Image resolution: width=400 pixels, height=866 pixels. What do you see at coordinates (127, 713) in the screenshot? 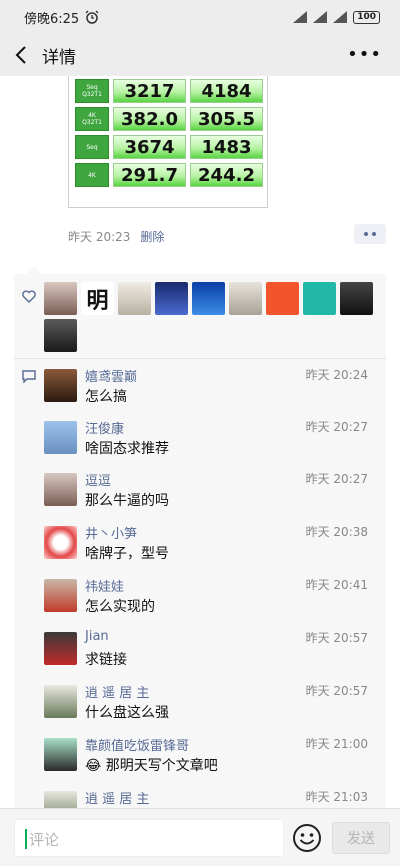
I see `comment-text: 什么盘这么强` at bounding box center [127, 713].